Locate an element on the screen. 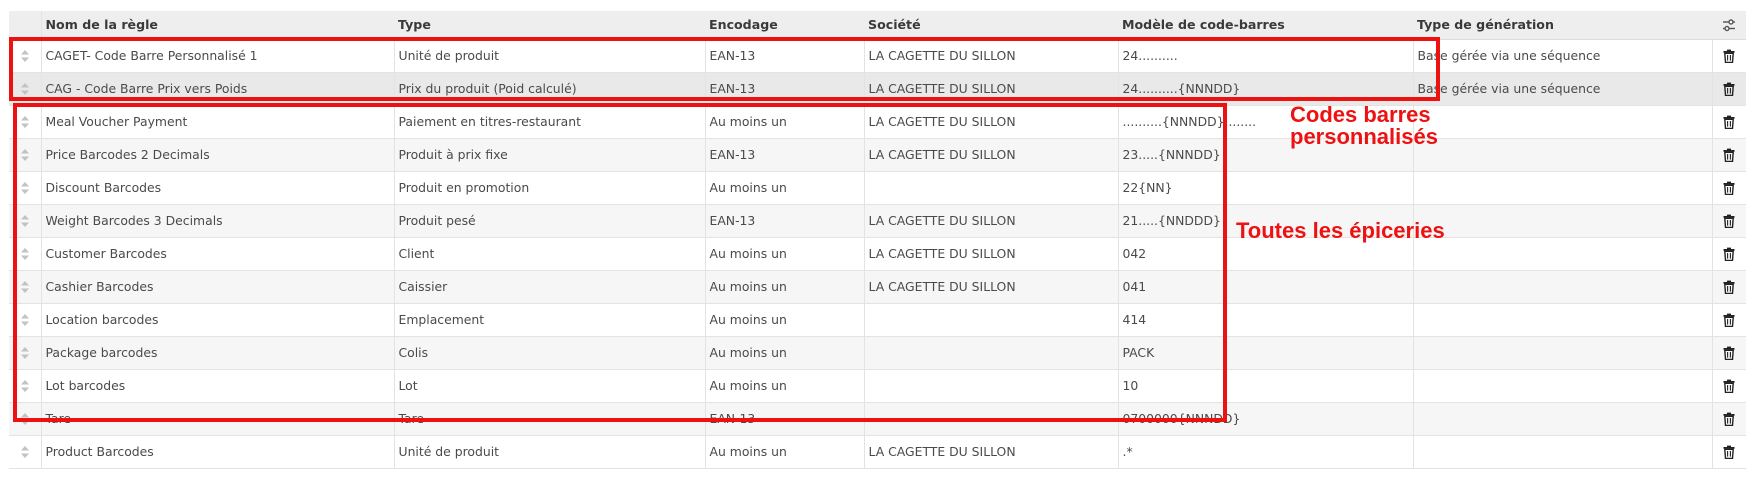 This screenshot has width=1755, height=480. cell-type: Prix du produit (Poid calculé) is located at coordinates (550, 89).